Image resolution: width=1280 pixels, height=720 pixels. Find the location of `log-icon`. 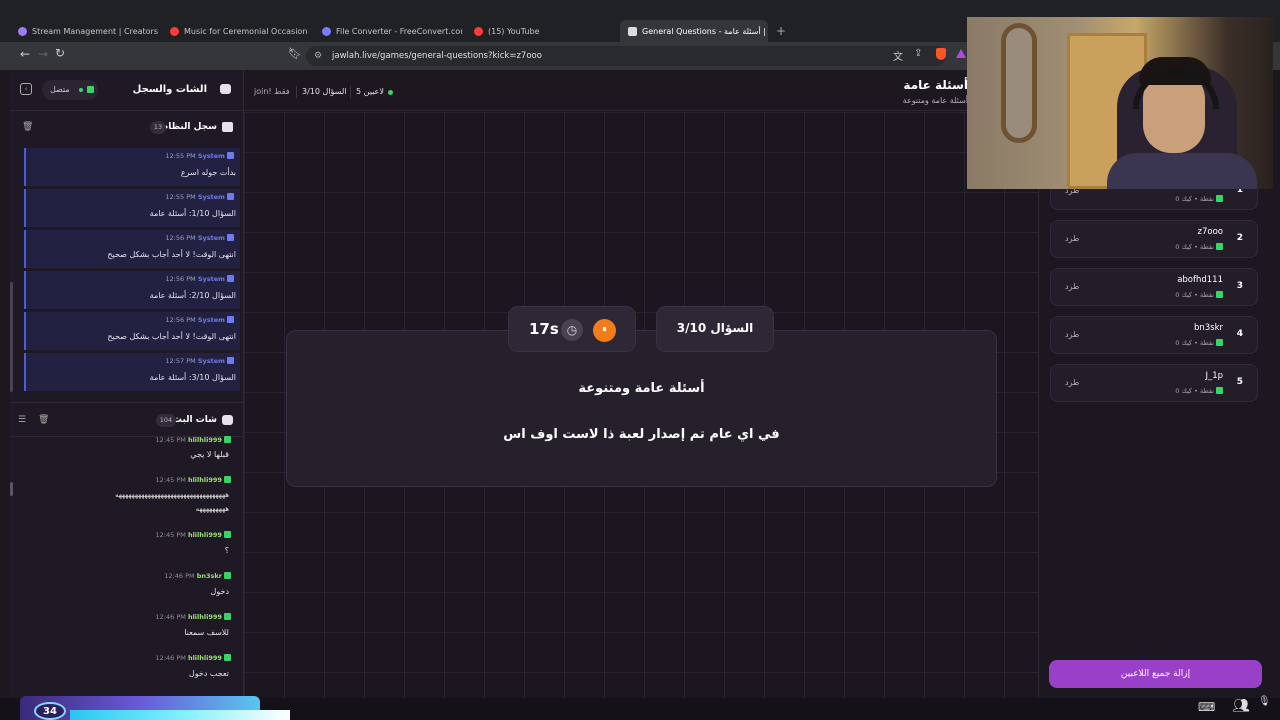

log-icon is located at coordinates (227, 127).